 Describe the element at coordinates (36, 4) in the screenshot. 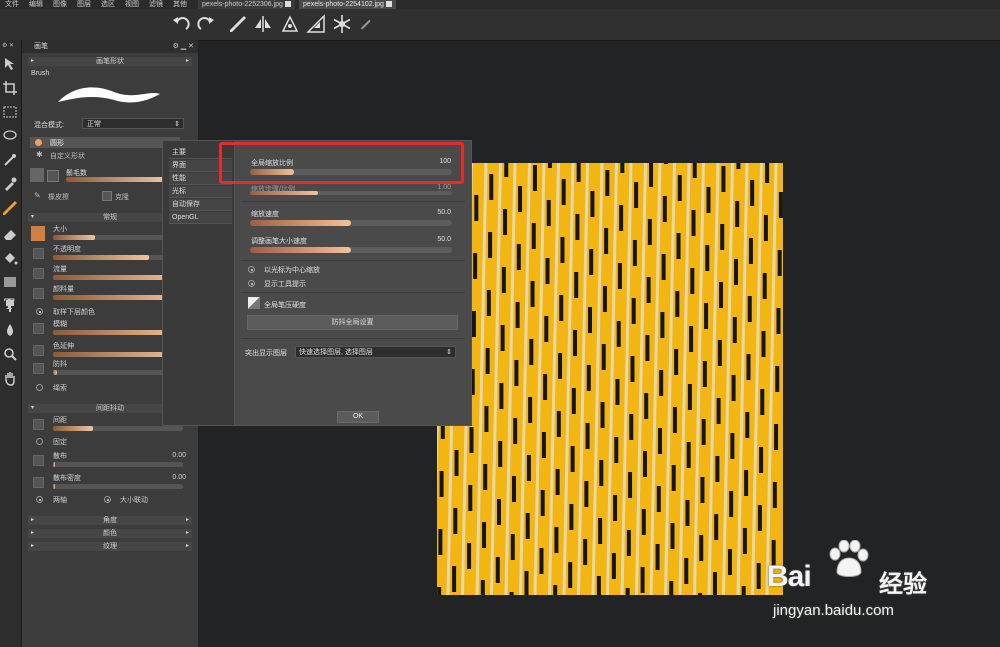

I see `menu-edit: 编辑` at that location.